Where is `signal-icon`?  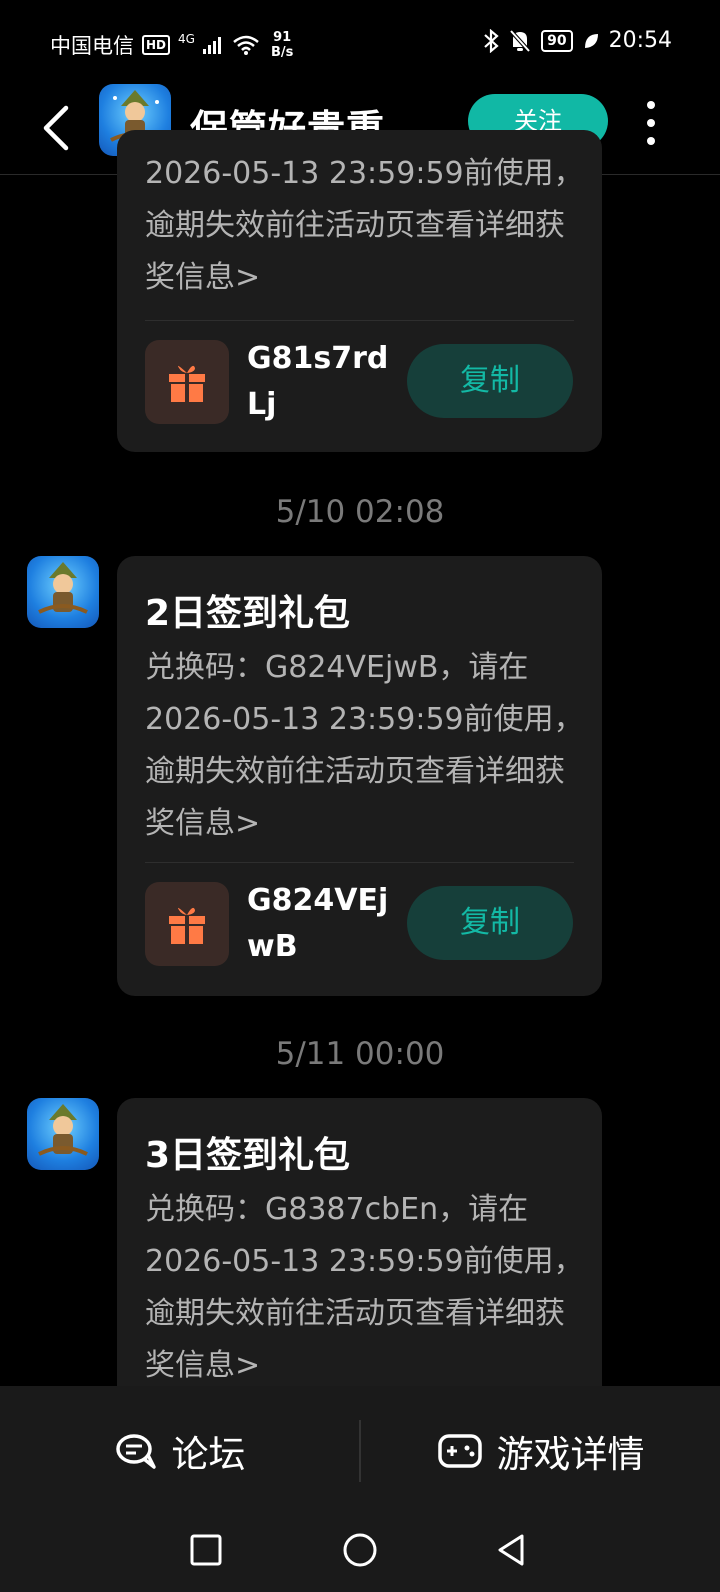 signal-icon is located at coordinates (211, 45).